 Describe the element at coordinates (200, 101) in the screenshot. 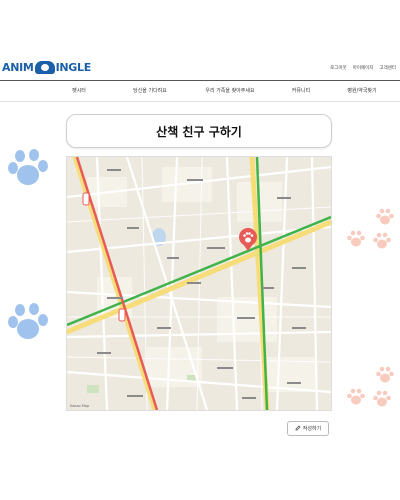

I see `nav-divider` at that location.